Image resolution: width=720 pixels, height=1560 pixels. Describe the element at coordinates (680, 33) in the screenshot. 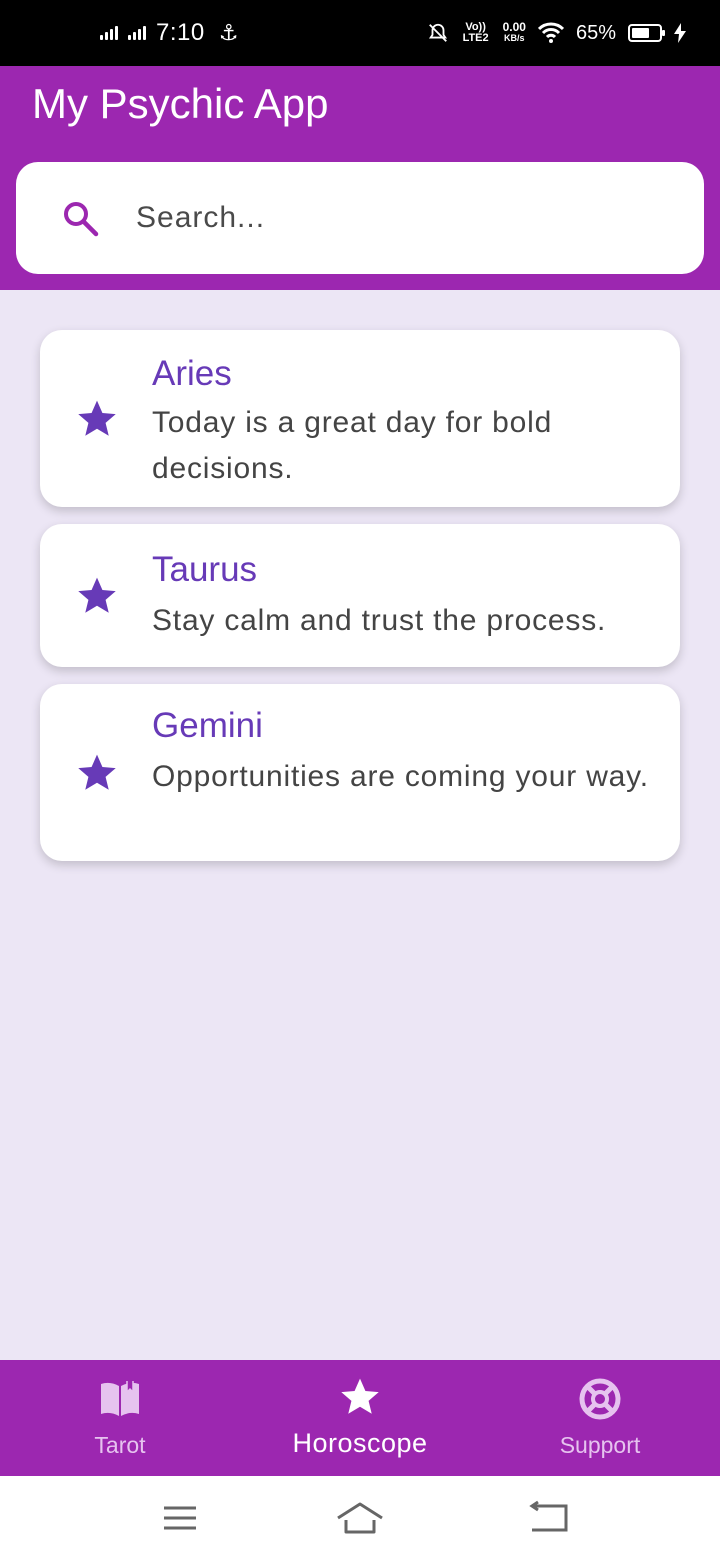

I see `charging-icon` at that location.